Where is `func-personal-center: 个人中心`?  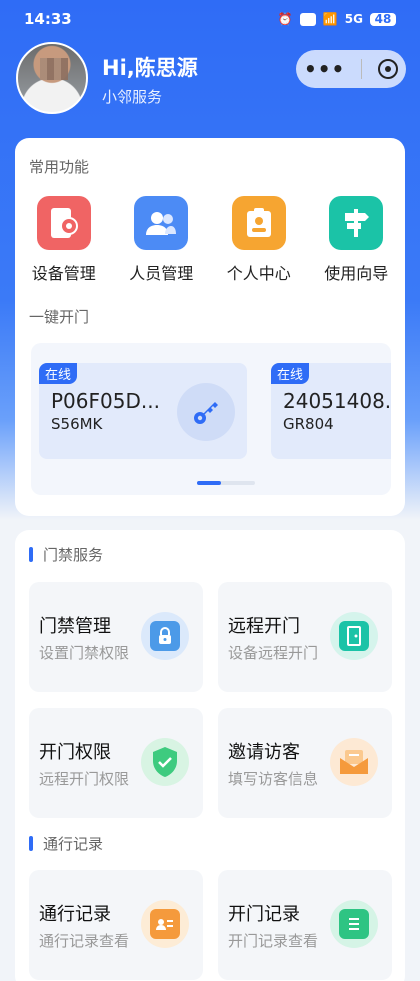
func-personal-center: 个人中心 is located at coordinates (259, 240).